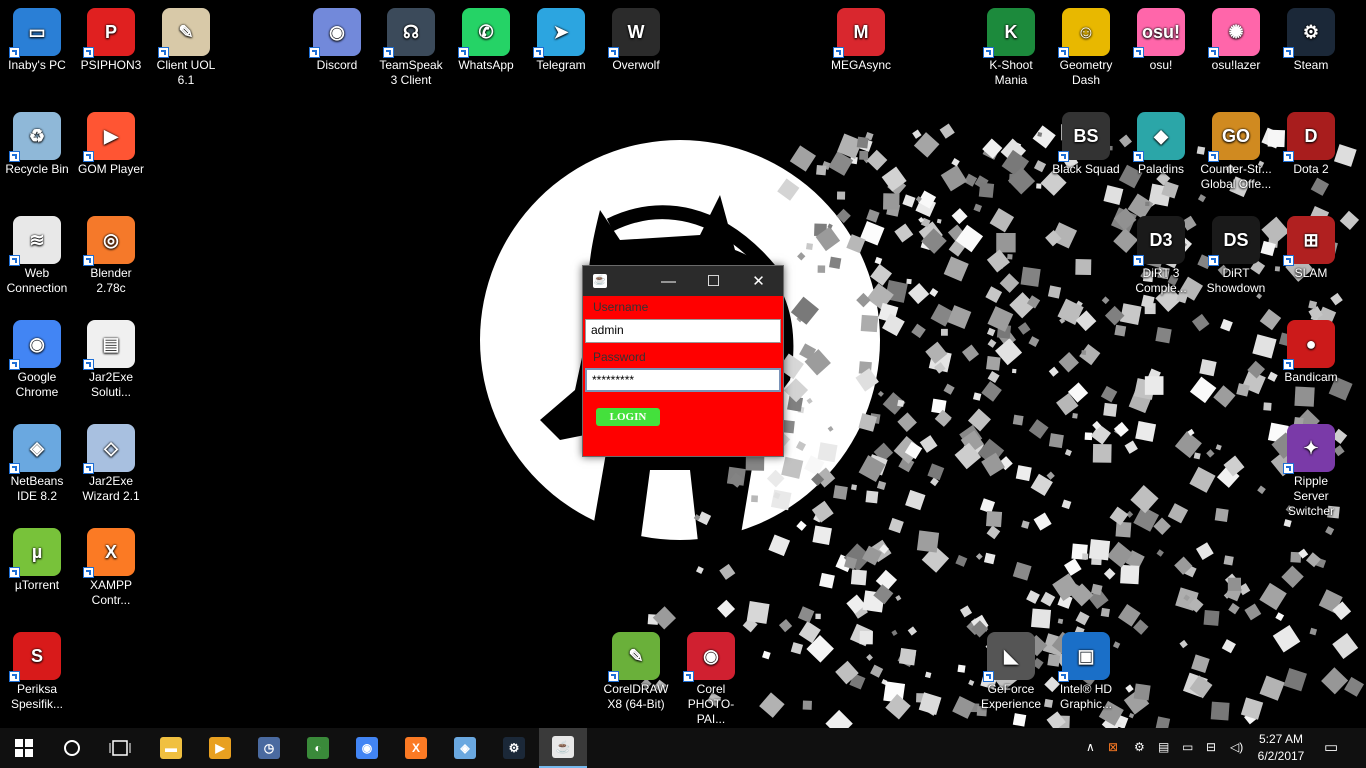 The width and height of the screenshot is (1366, 768). Describe the element at coordinates (636, 669) in the screenshot. I see `desktop-icon: ✎ CorelDRAW X8 (64-Bit)` at that location.